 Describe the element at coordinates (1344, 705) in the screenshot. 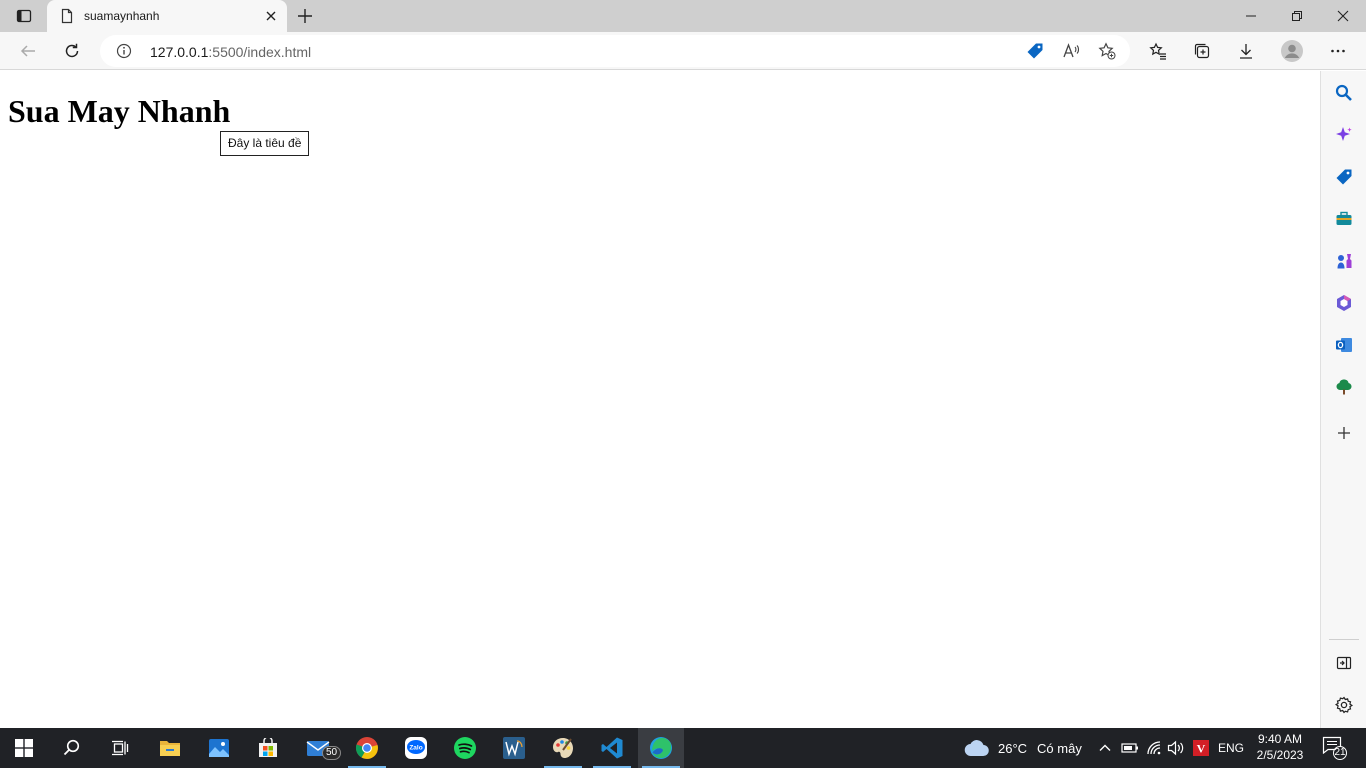

I see `sidebar-settings-button` at that location.